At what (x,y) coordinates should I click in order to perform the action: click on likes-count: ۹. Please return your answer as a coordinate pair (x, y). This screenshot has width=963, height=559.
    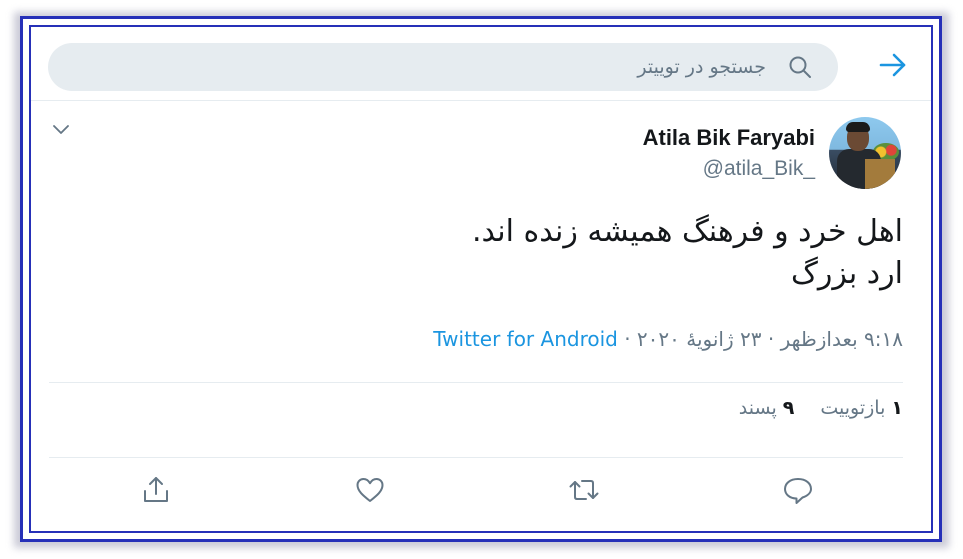
    Looking at the image, I should click on (788, 408).